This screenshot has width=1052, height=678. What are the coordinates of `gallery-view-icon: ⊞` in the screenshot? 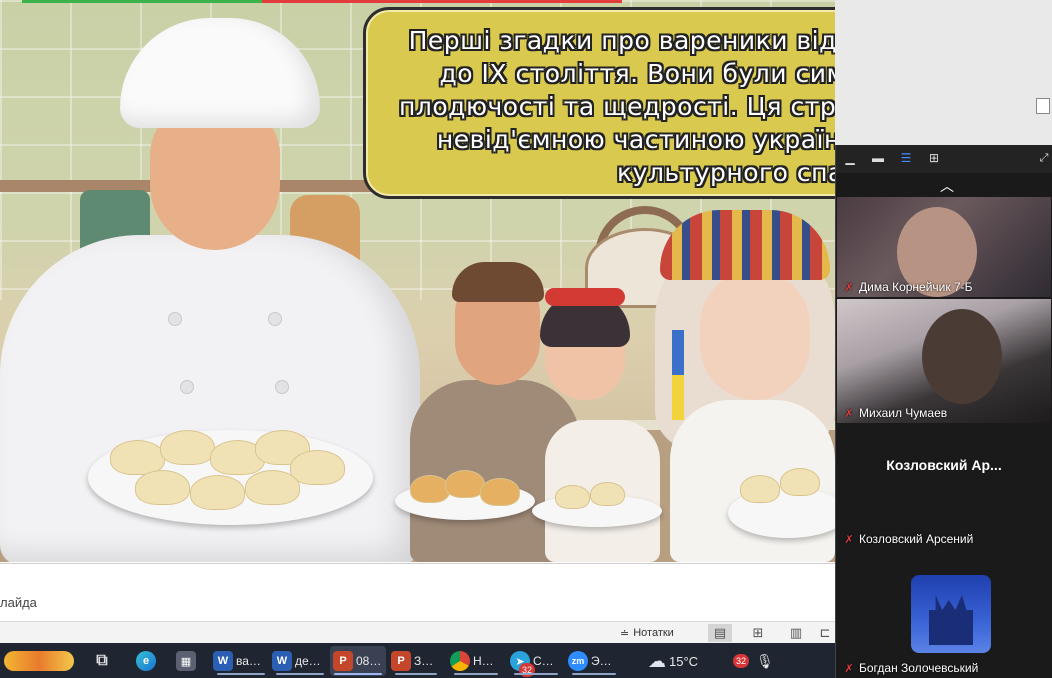 It's located at (934, 158).